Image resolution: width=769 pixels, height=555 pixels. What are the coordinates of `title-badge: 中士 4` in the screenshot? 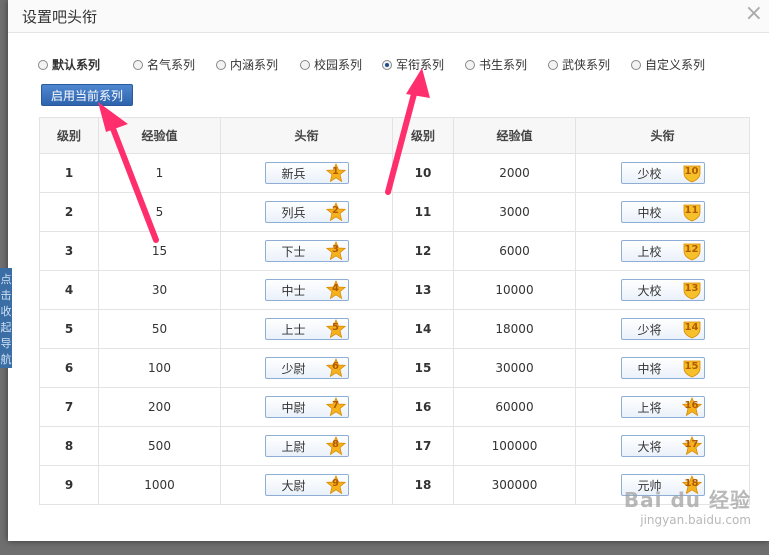 It's located at (306, 290).